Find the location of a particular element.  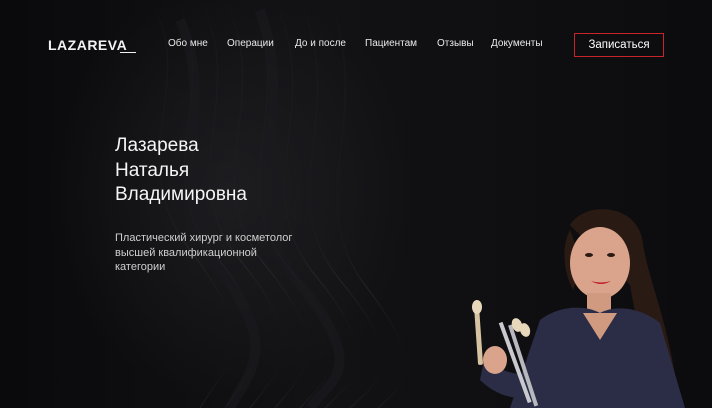

nav-item-documents: Документы is located at coordinates (517, 43).